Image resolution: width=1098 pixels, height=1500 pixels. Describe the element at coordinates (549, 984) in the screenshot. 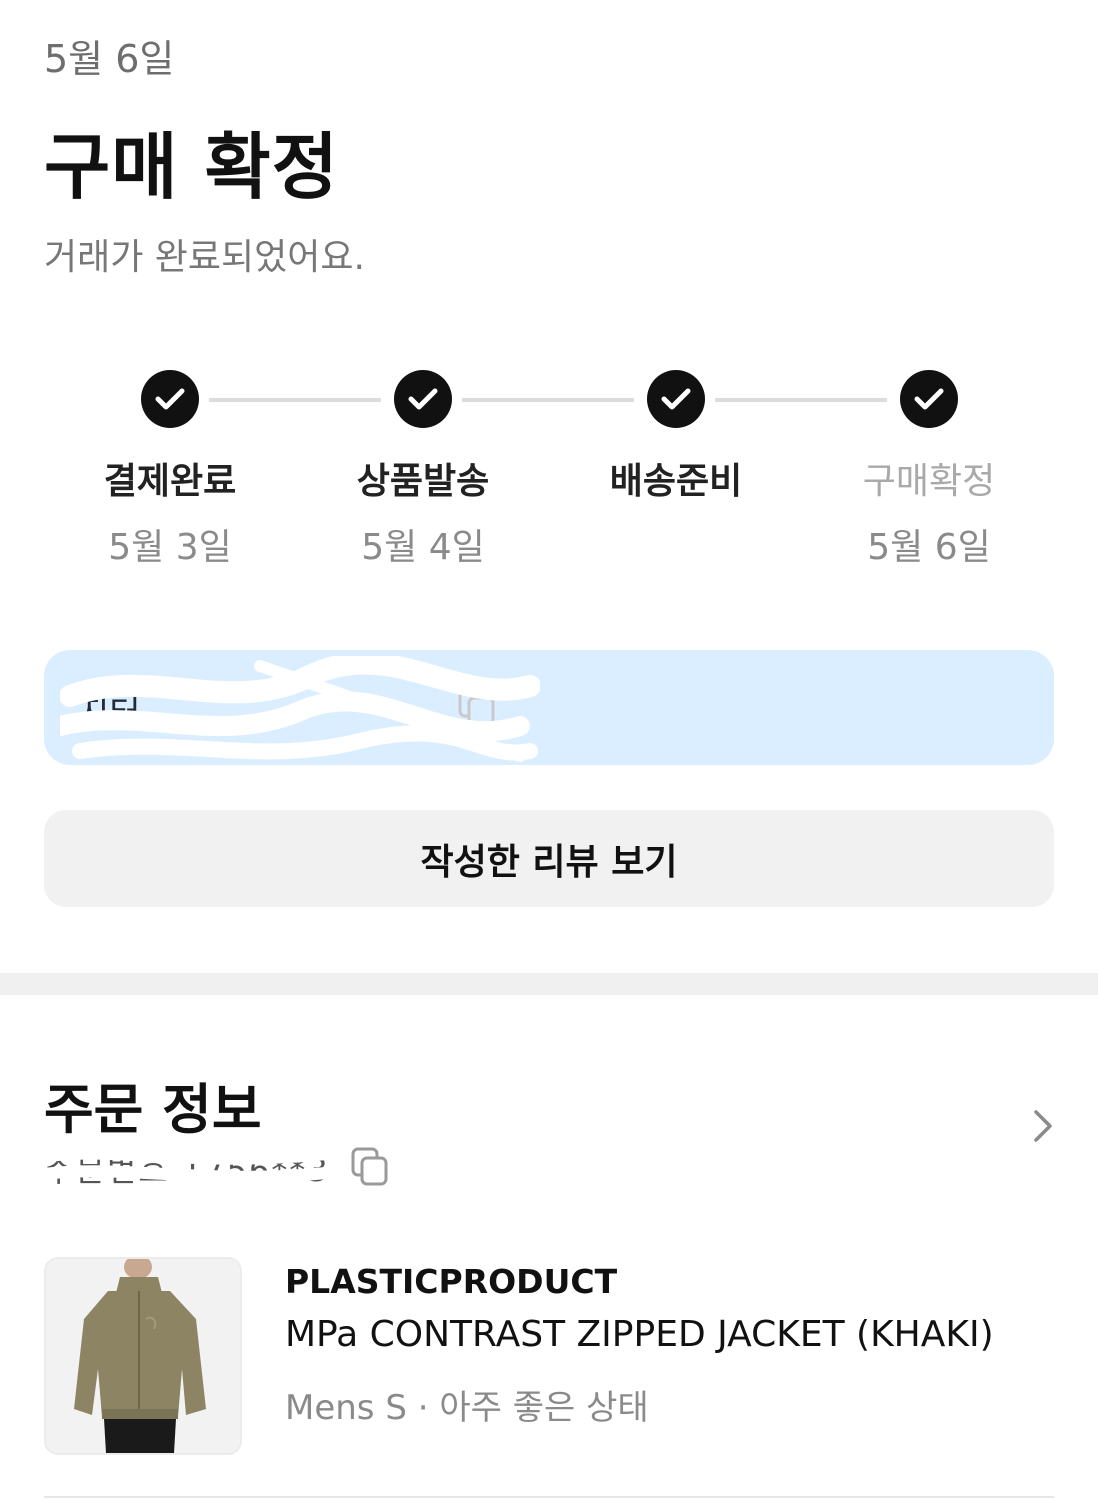

I see `section-divider` at that location.